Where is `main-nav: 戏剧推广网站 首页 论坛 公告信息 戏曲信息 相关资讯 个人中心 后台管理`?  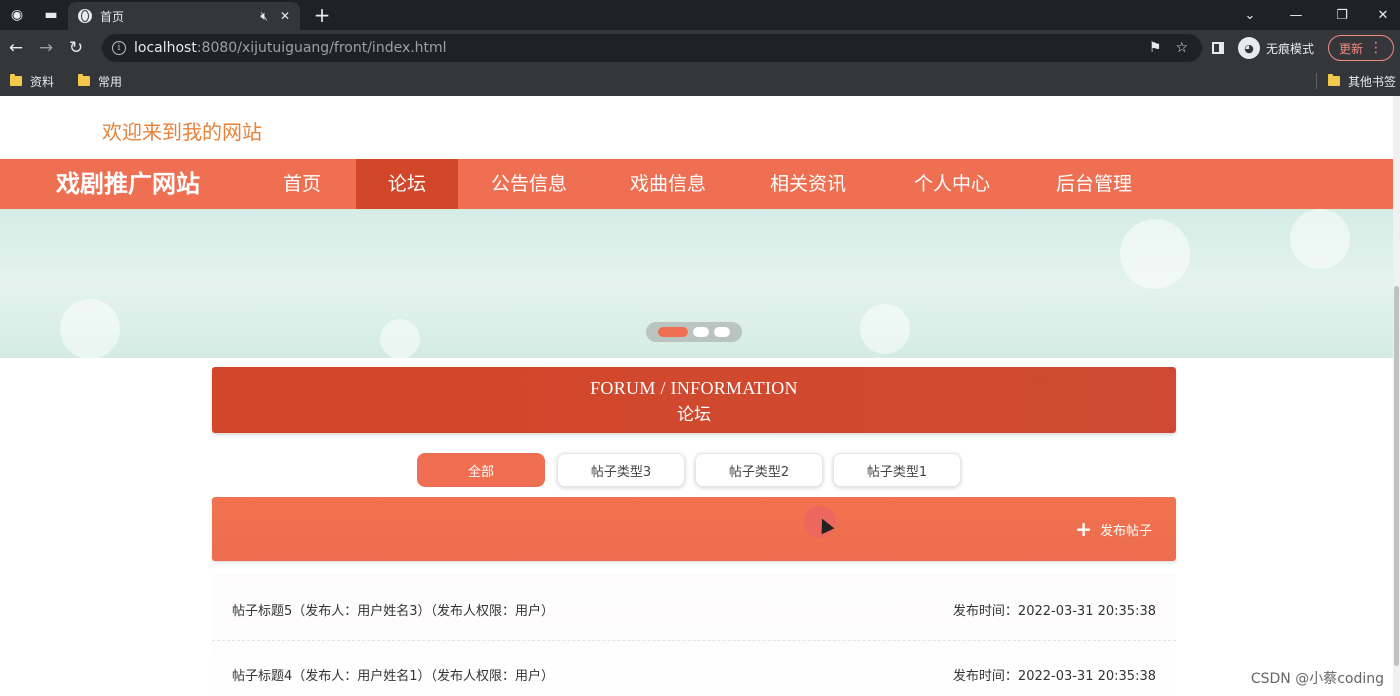 main-nav: 戏剧推广网站 首页 论坛 公告信息 戏曲信息 相关资讯 个人中心 后台管理 is located at coordinates (696, 184).